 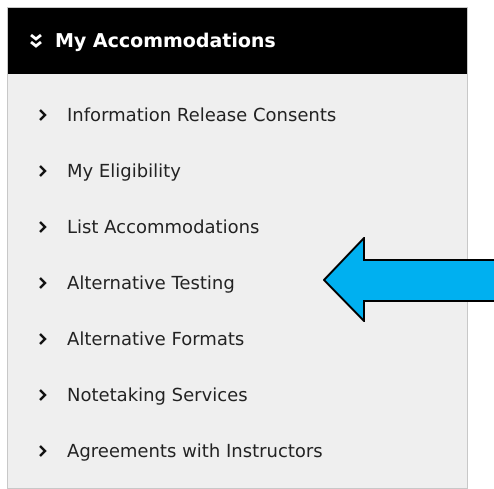 What do you see at coordinates (237, 115) in the screenshot?
I see `menu-link: Information Release Consents` at bounding box center [237, 115].